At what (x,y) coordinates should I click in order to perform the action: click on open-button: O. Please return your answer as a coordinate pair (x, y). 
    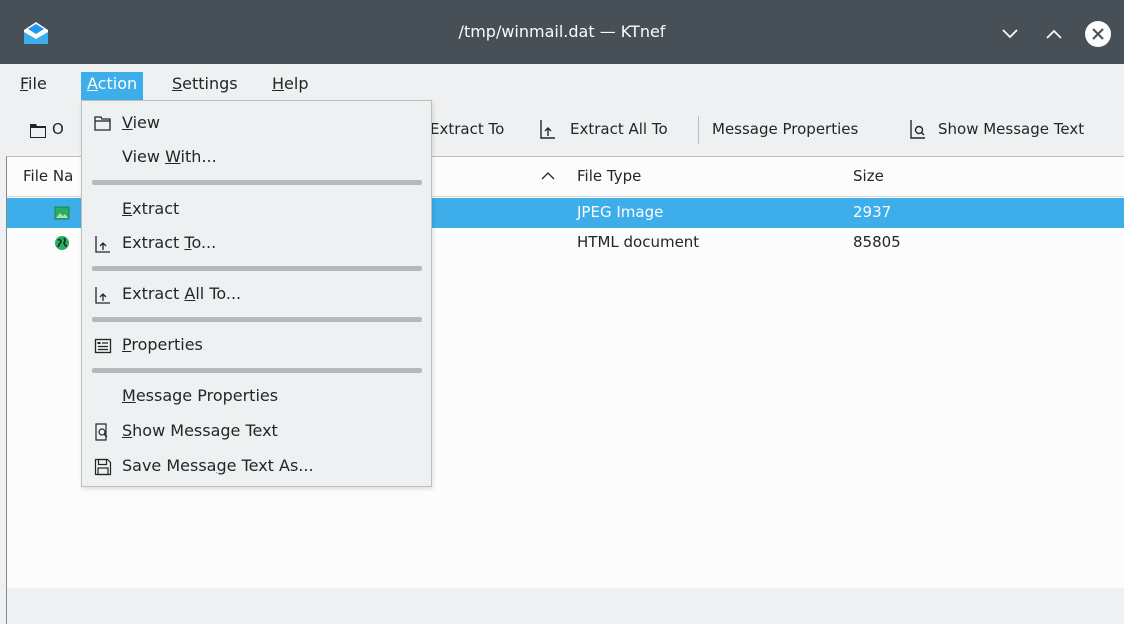
    Looking at the image, I should click on (58, 129).